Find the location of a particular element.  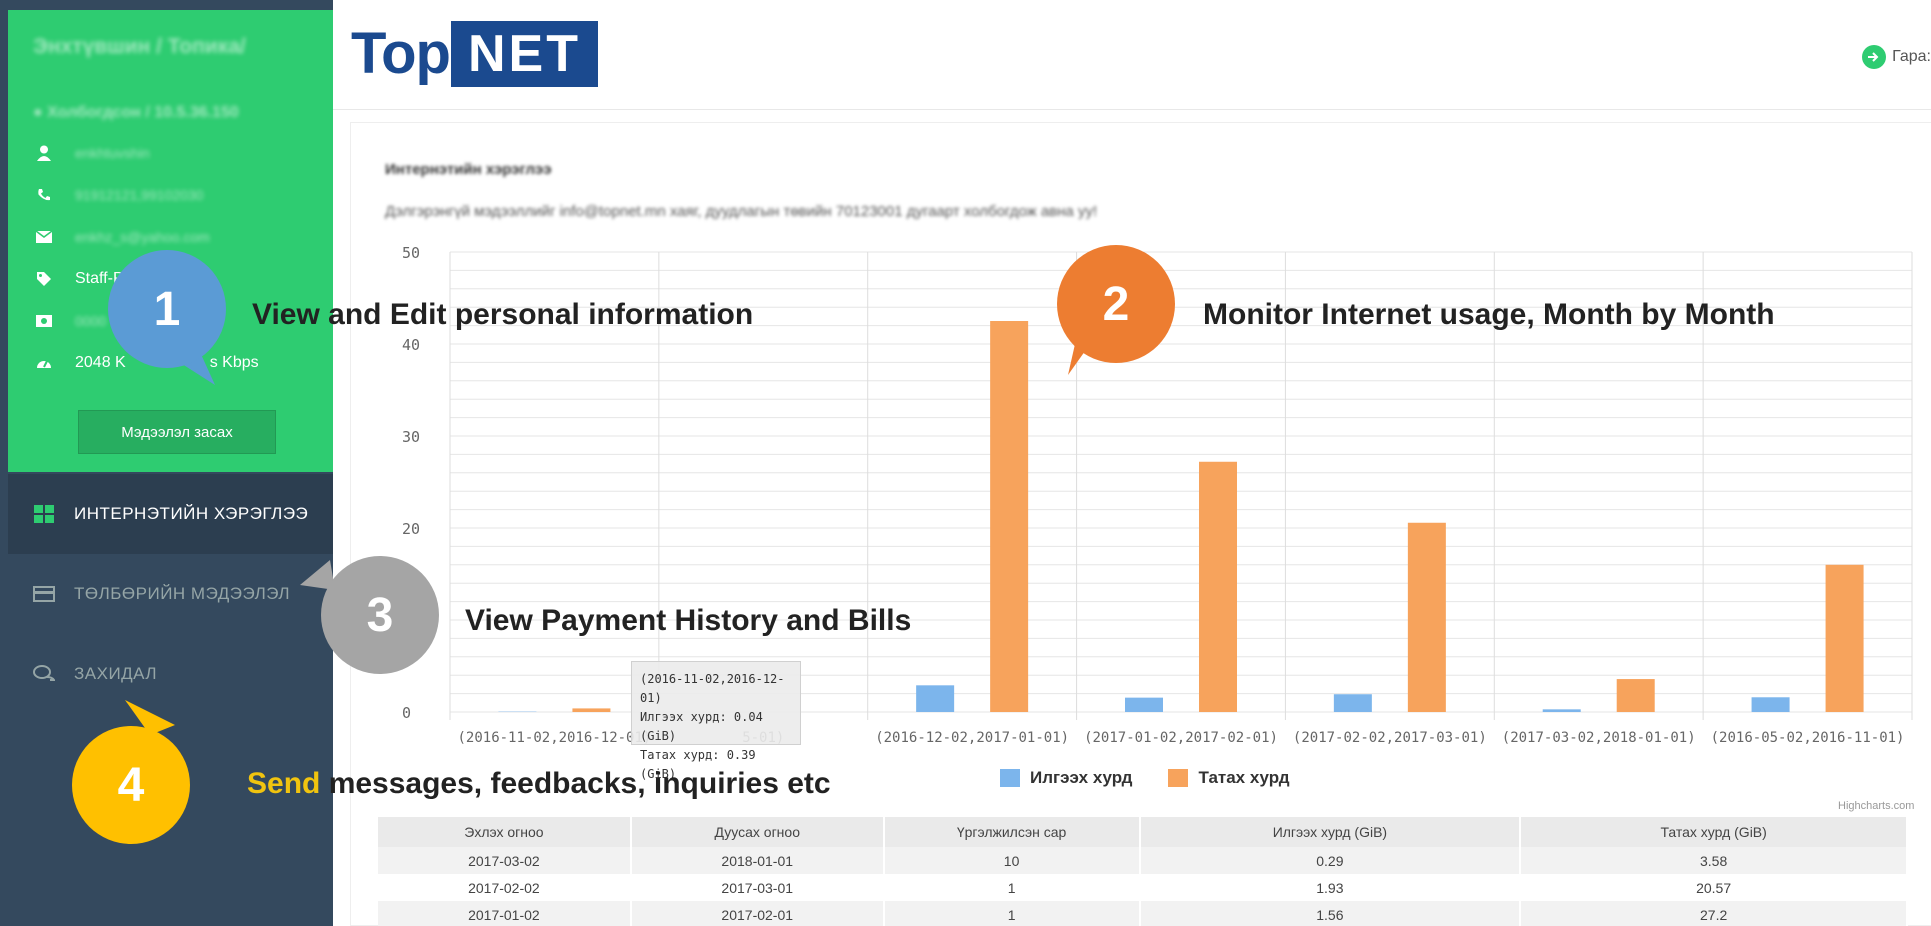

annotation-badge-4: 4 is located at coordinates (131, 785).